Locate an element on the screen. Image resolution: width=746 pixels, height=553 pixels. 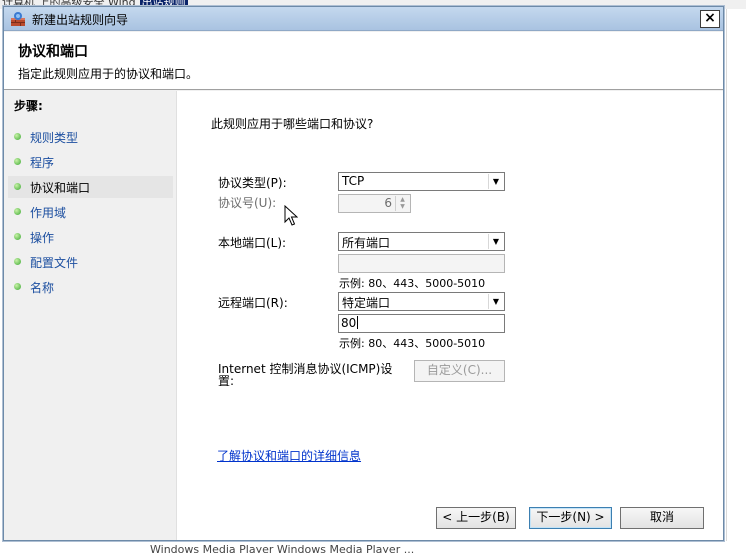
local-port-label: 本地端口(L): is located at coordinates (252, 243).